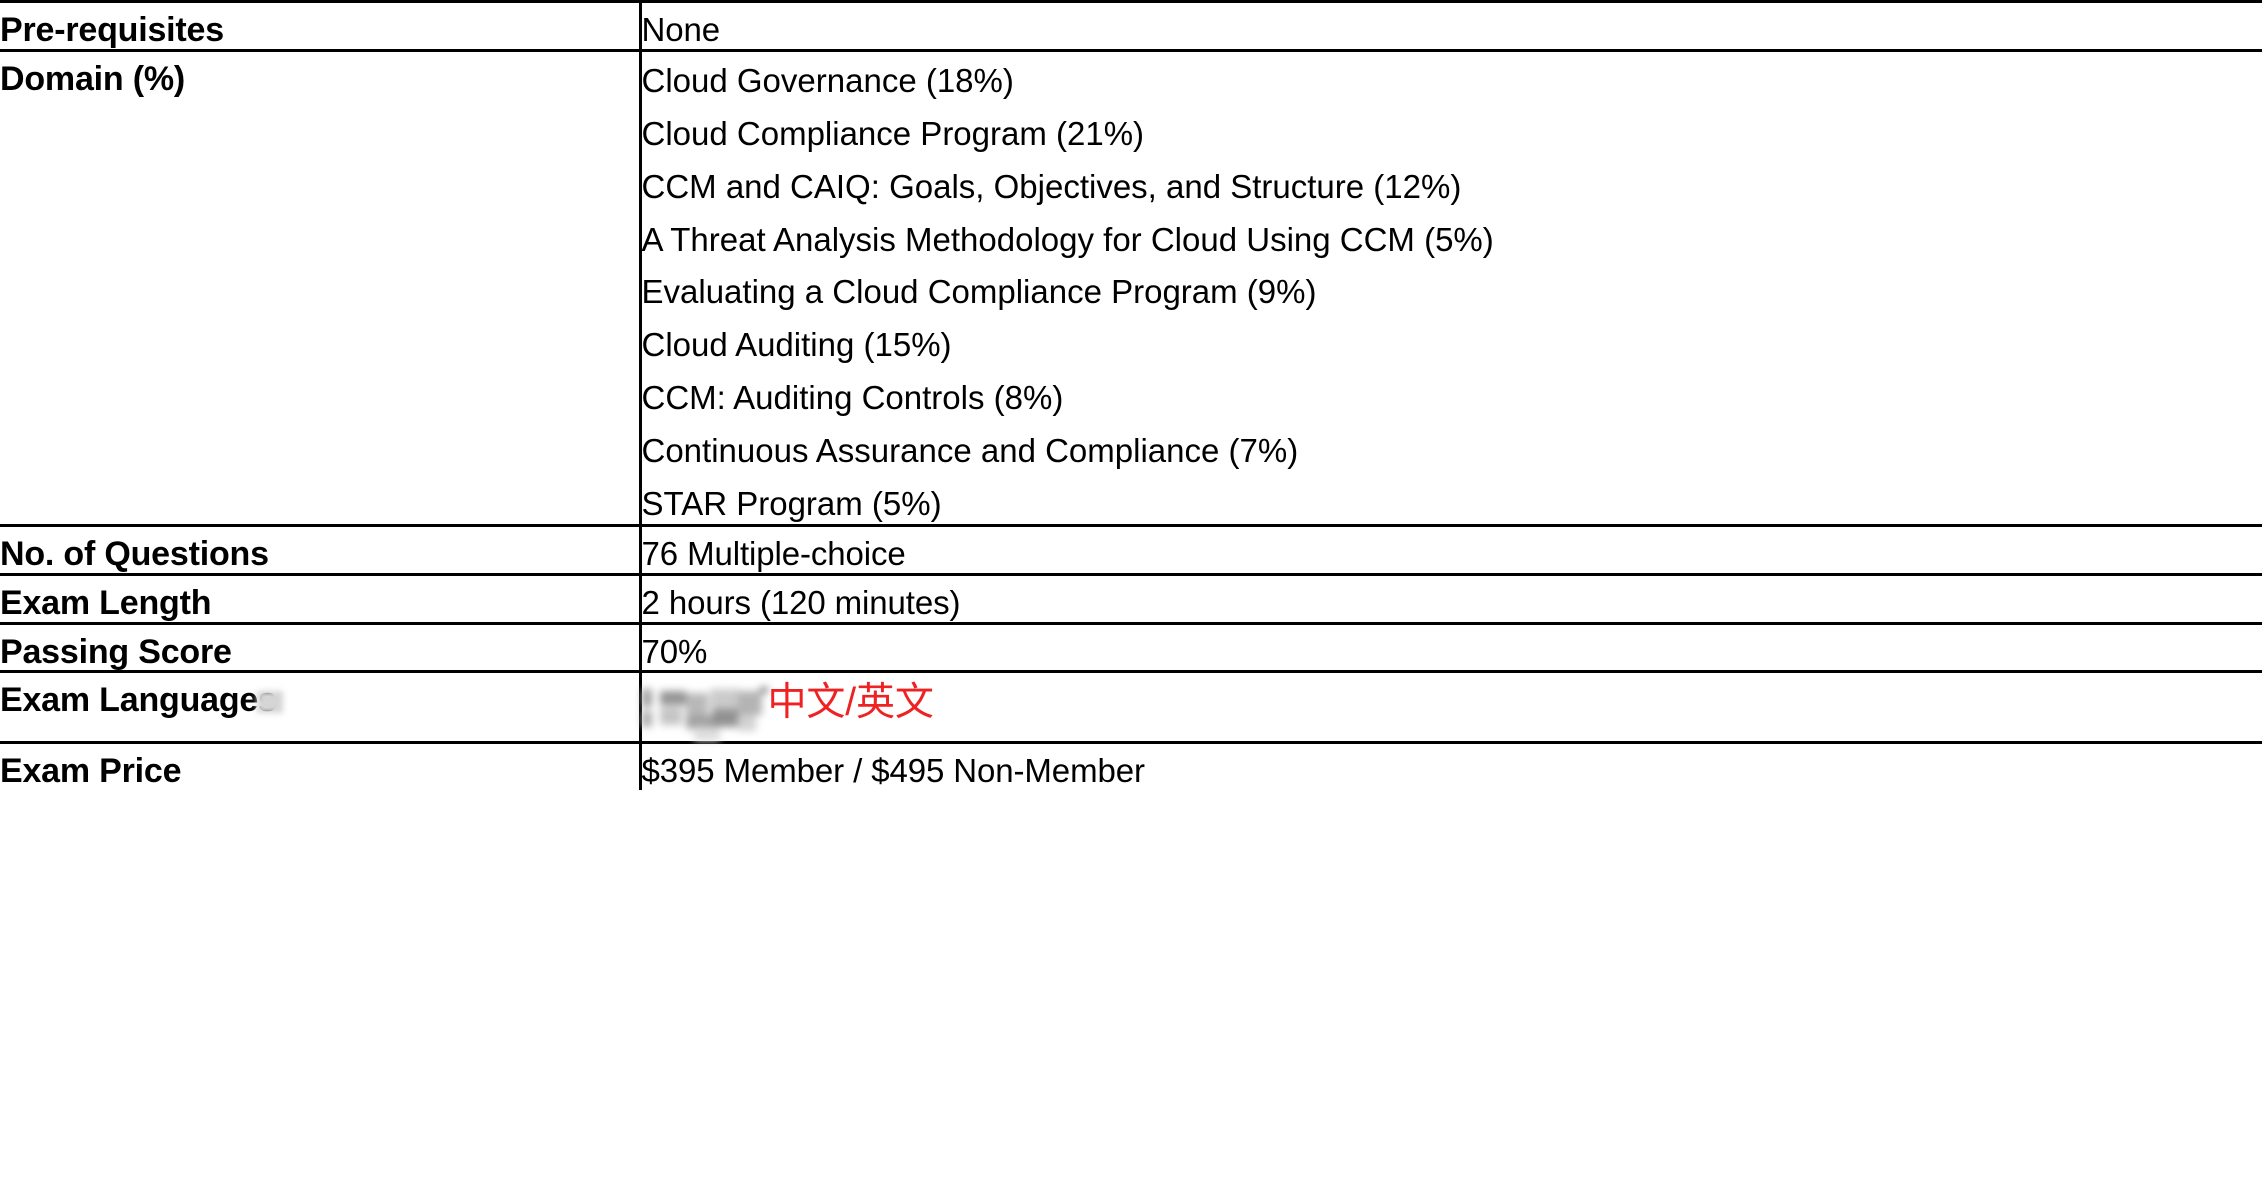 The height and width of the screenshot is (1196, 2262). I want to click on table-row-passing-score: Passing Score 70%, so click(1131, 646).